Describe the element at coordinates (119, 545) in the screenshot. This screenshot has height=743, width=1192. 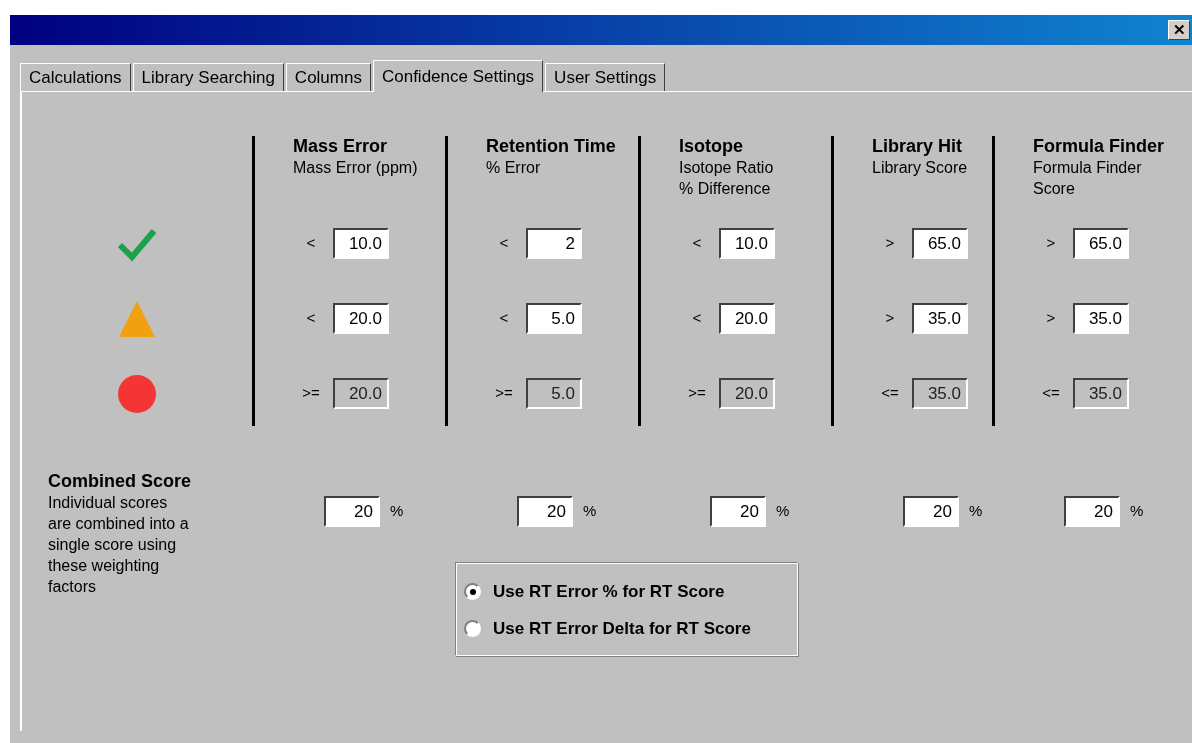
I see `section-description: Individual scores are combined into a single score using these weighting factors` at that location.